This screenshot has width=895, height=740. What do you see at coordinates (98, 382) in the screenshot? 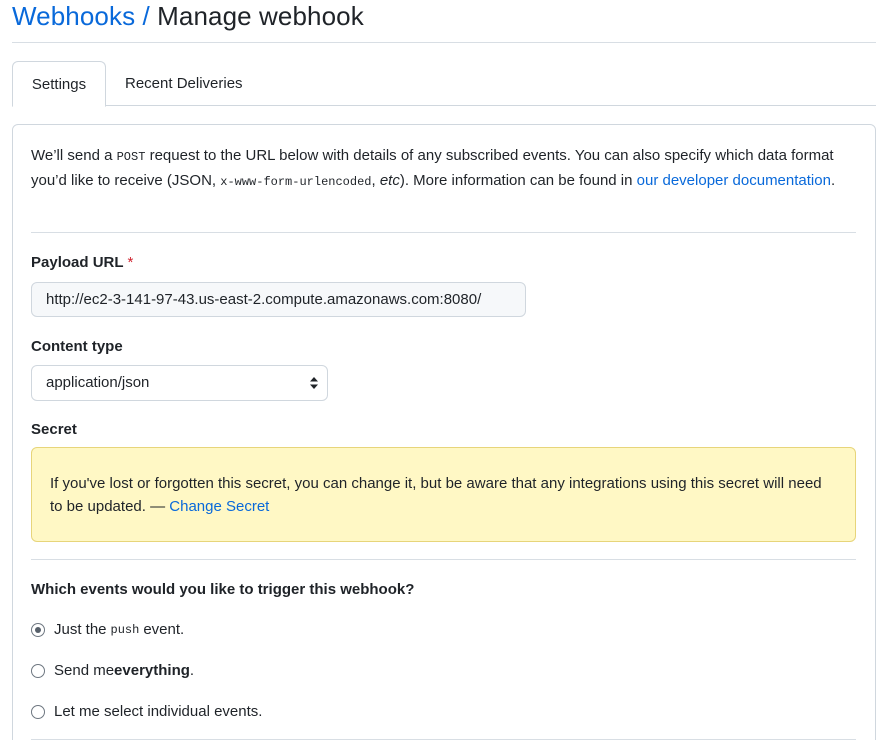
I see `content-type-value: application/json` at bounding box center [98, 382].